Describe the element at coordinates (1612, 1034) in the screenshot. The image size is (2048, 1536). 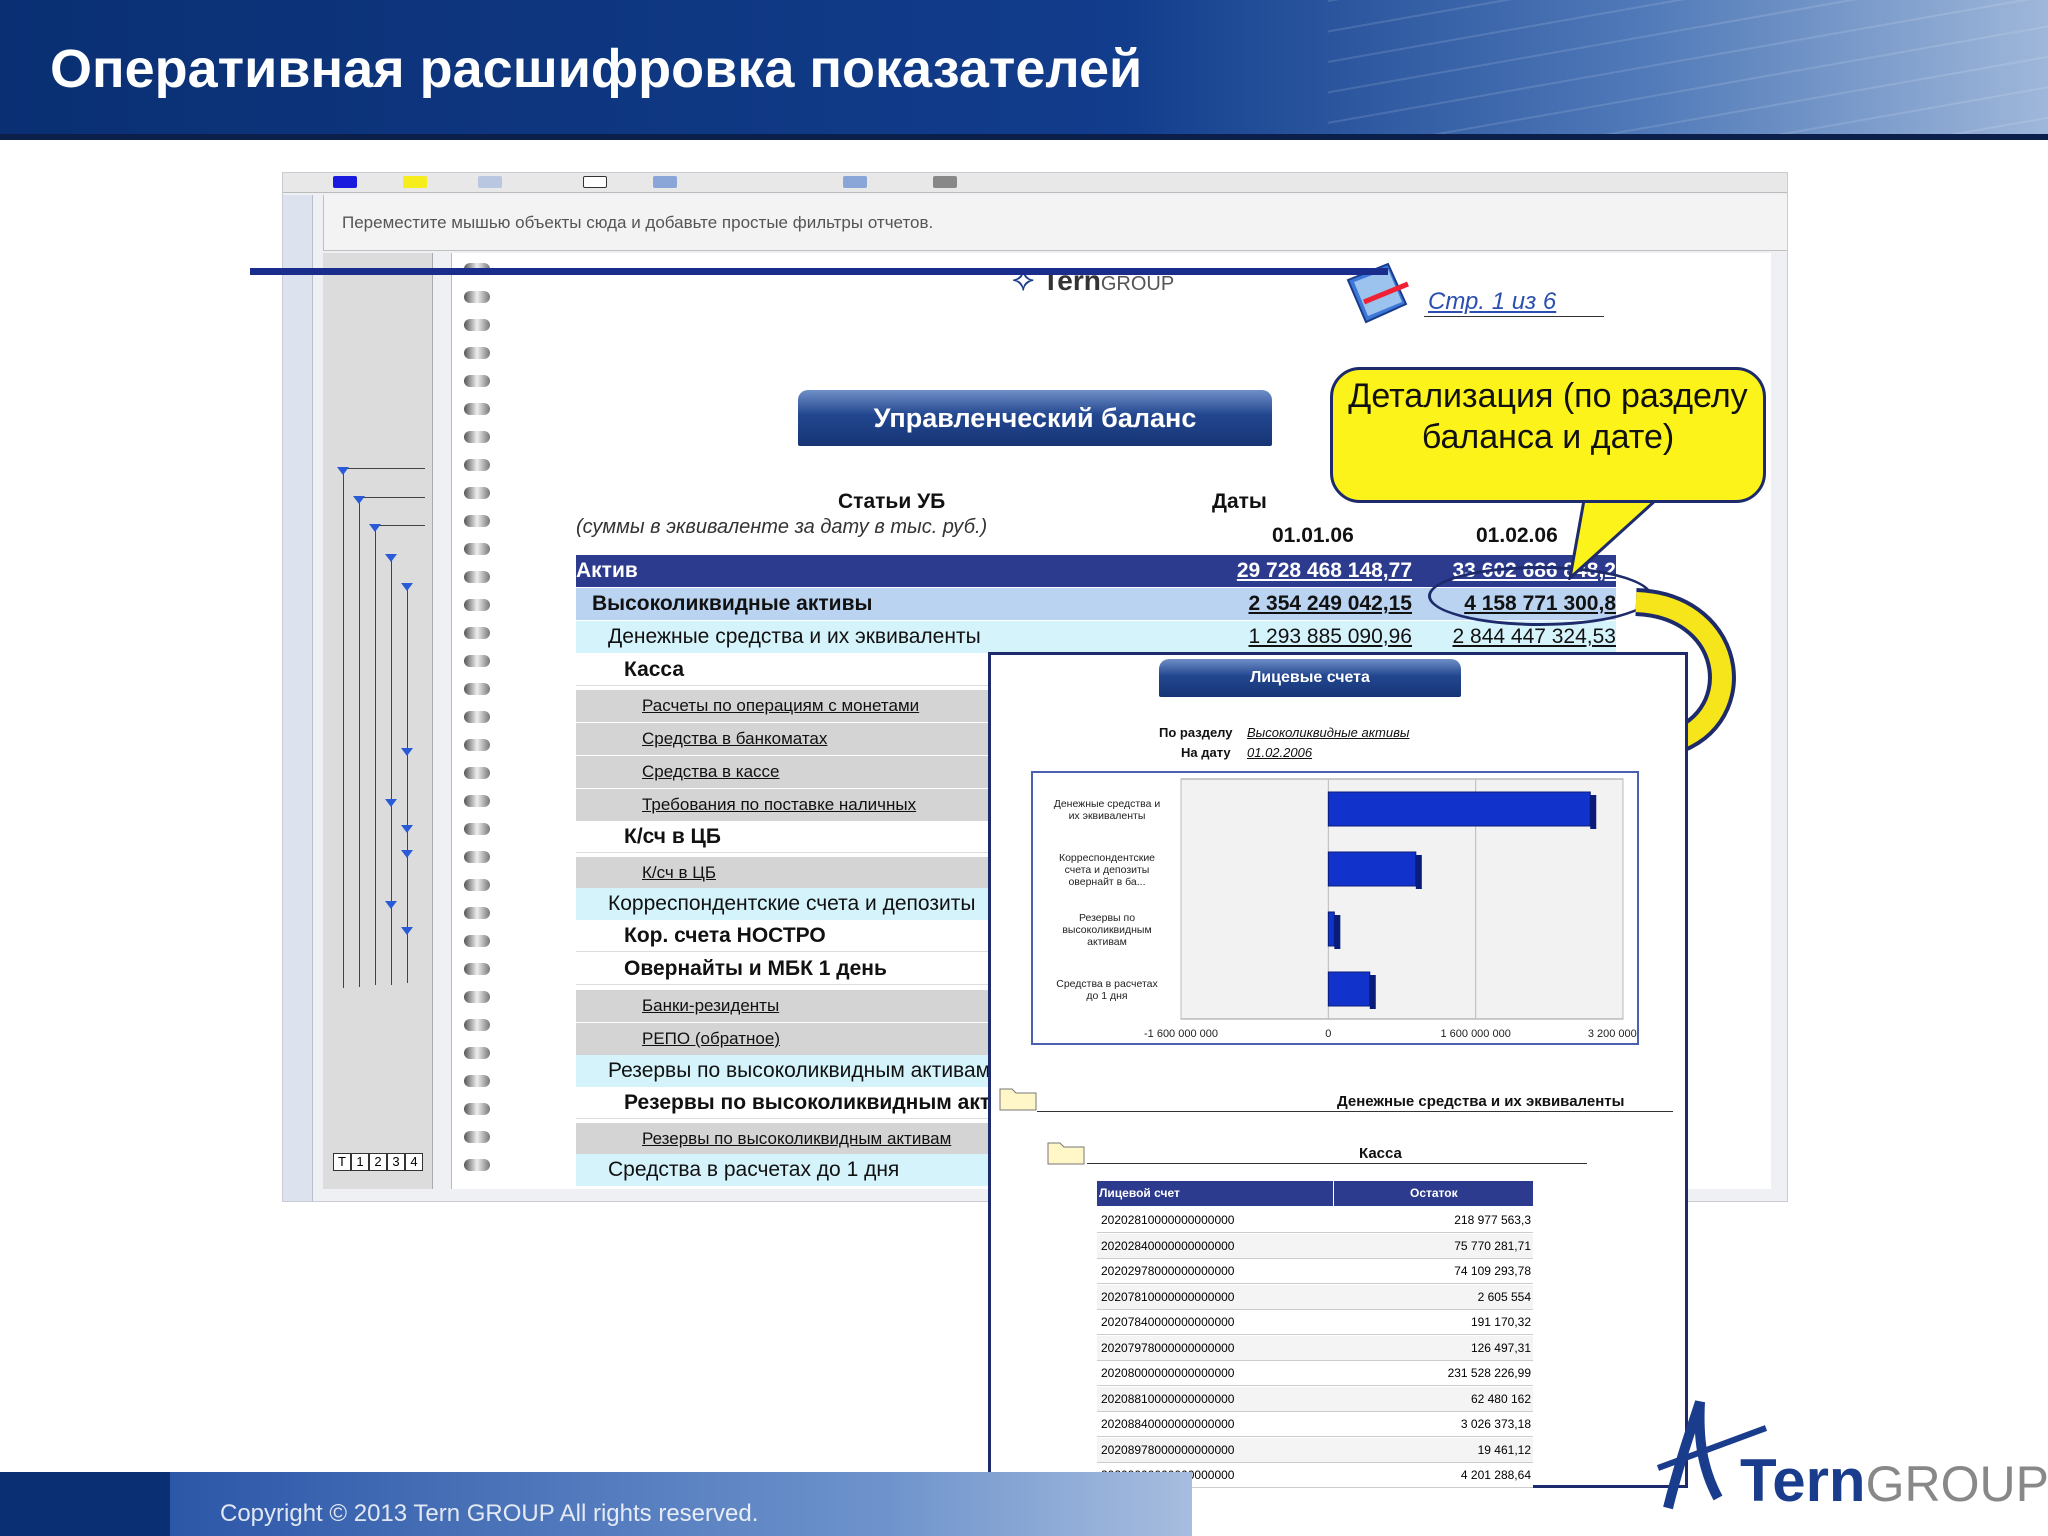
I see `tick-label: 3 200 000 000` at that location.